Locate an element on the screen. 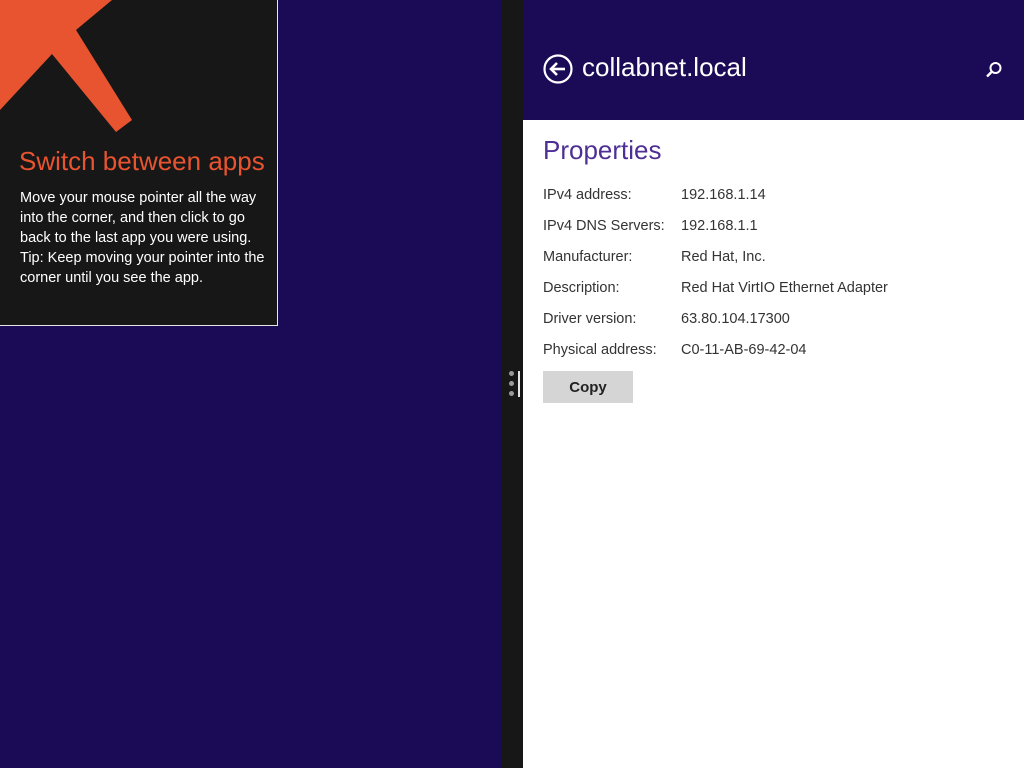 The height and width of the screenshot is (768, 1024). property-label: Description: is located at coordinates (581, 288).